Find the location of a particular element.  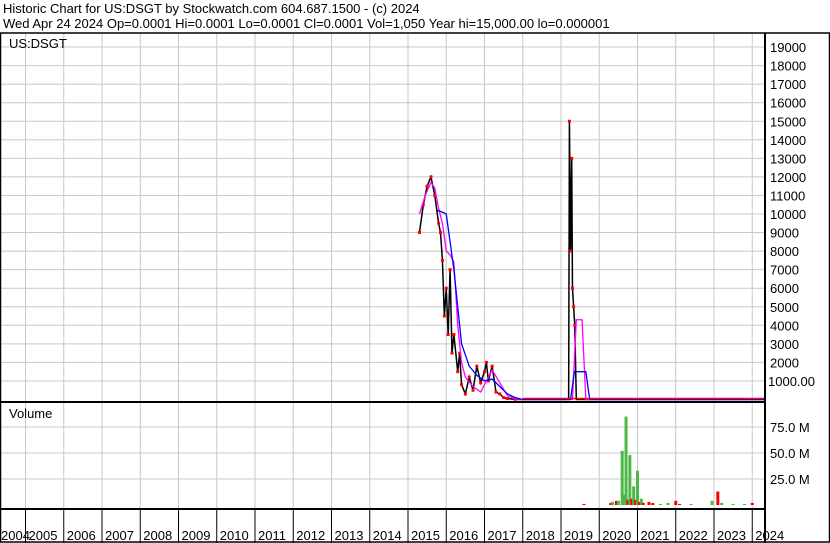

price-tick-label: 6000 is located at coordinates (784, 288).